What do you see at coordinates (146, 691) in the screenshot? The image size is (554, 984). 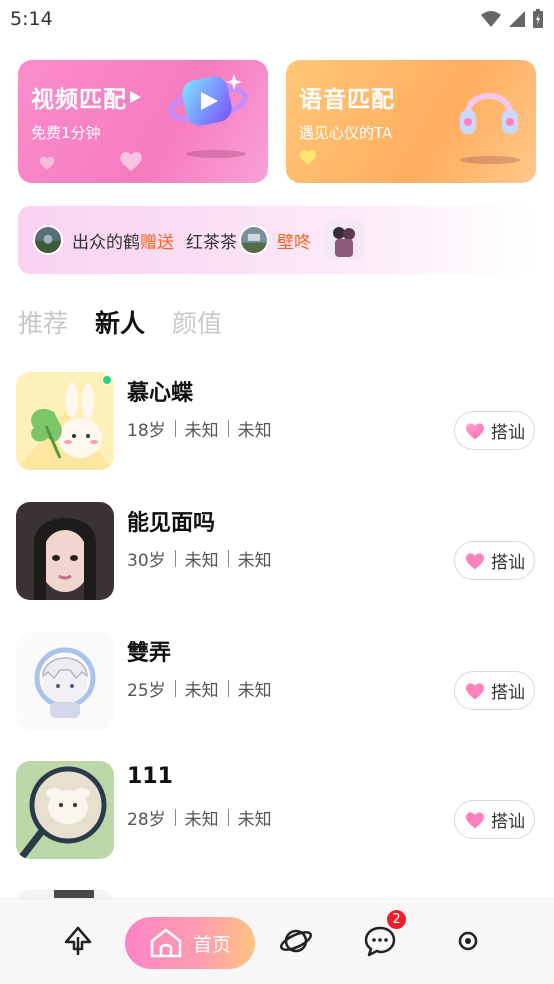 I see `user-age: 25岁` at bounding box center [146, 691].